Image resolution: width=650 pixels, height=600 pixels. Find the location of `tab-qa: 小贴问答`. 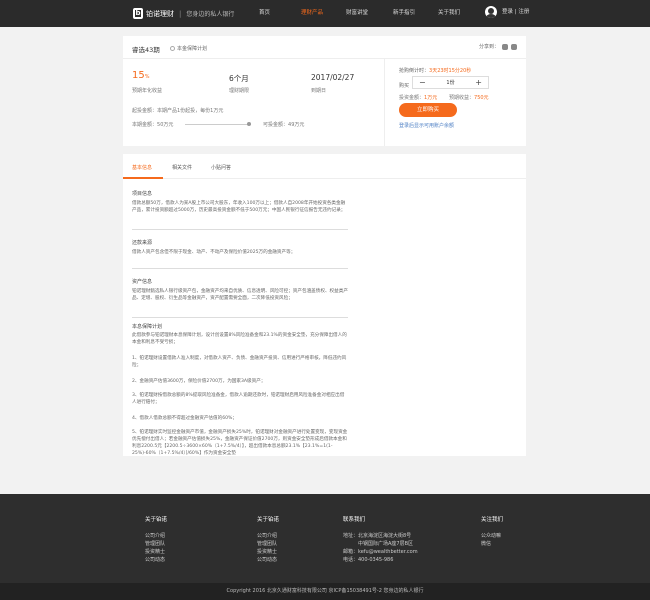

tab-qa: 小贴问答 is located at coordinates (221, 167).